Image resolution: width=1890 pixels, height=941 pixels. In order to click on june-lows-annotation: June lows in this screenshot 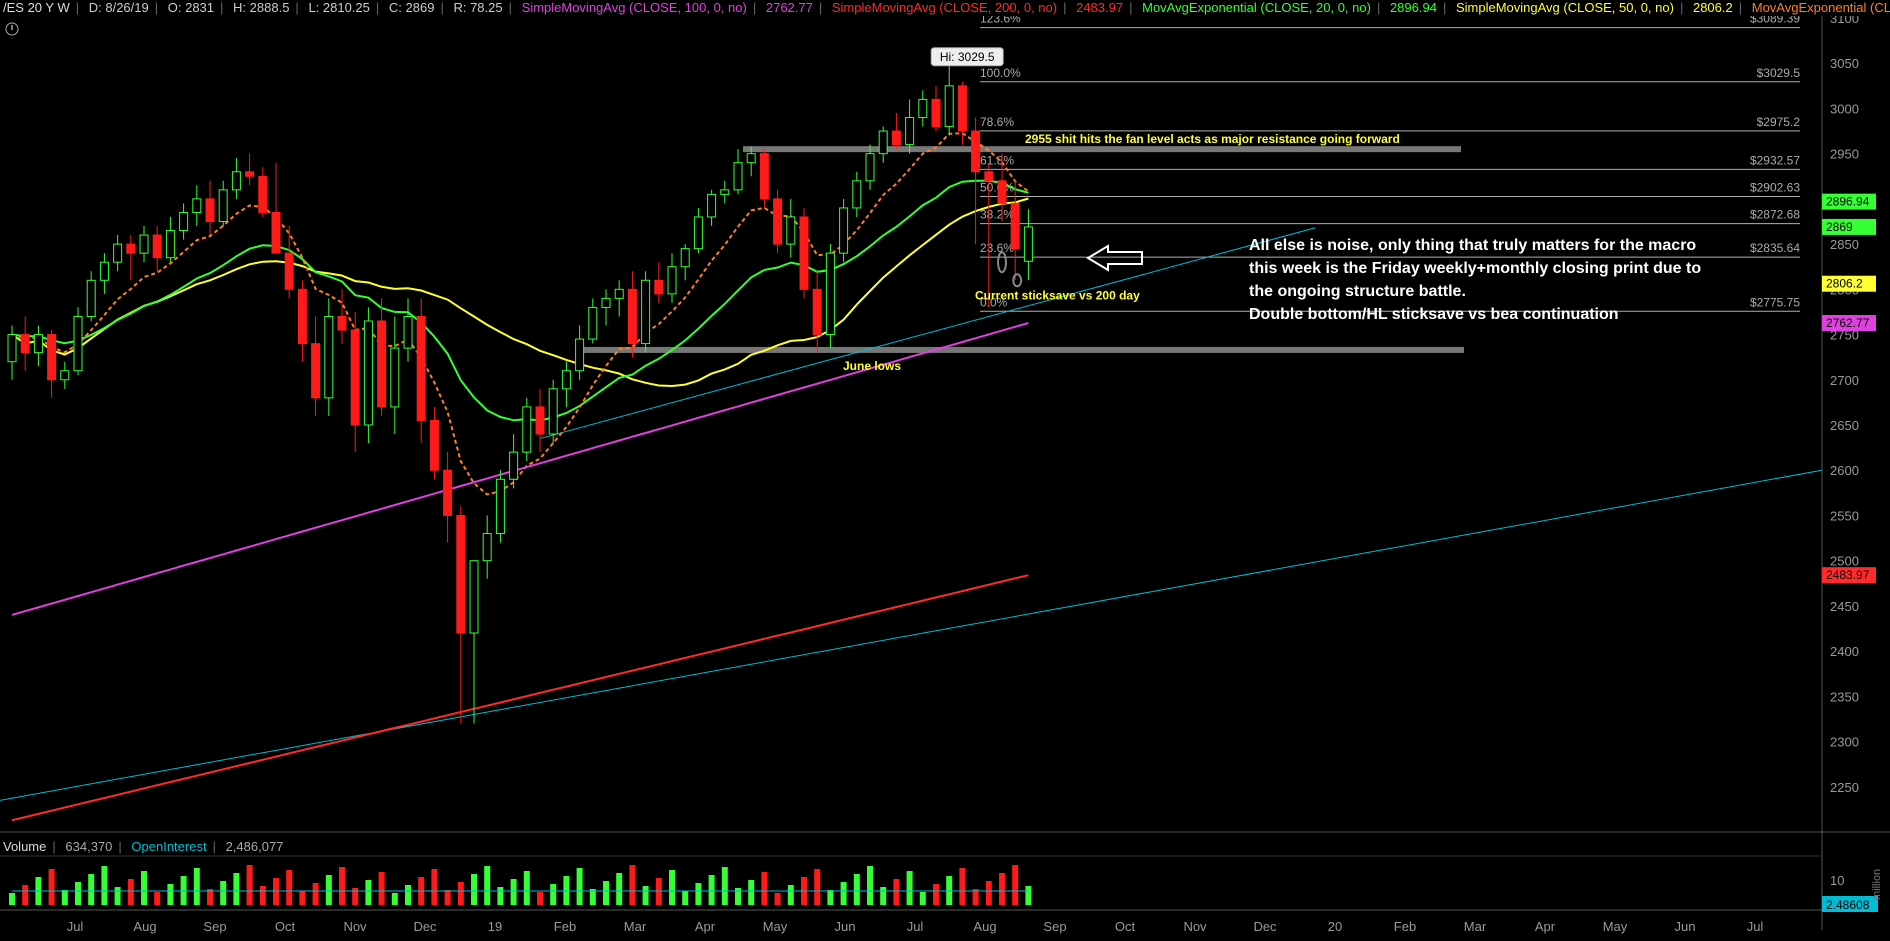, I will do `click(872, 366)`.